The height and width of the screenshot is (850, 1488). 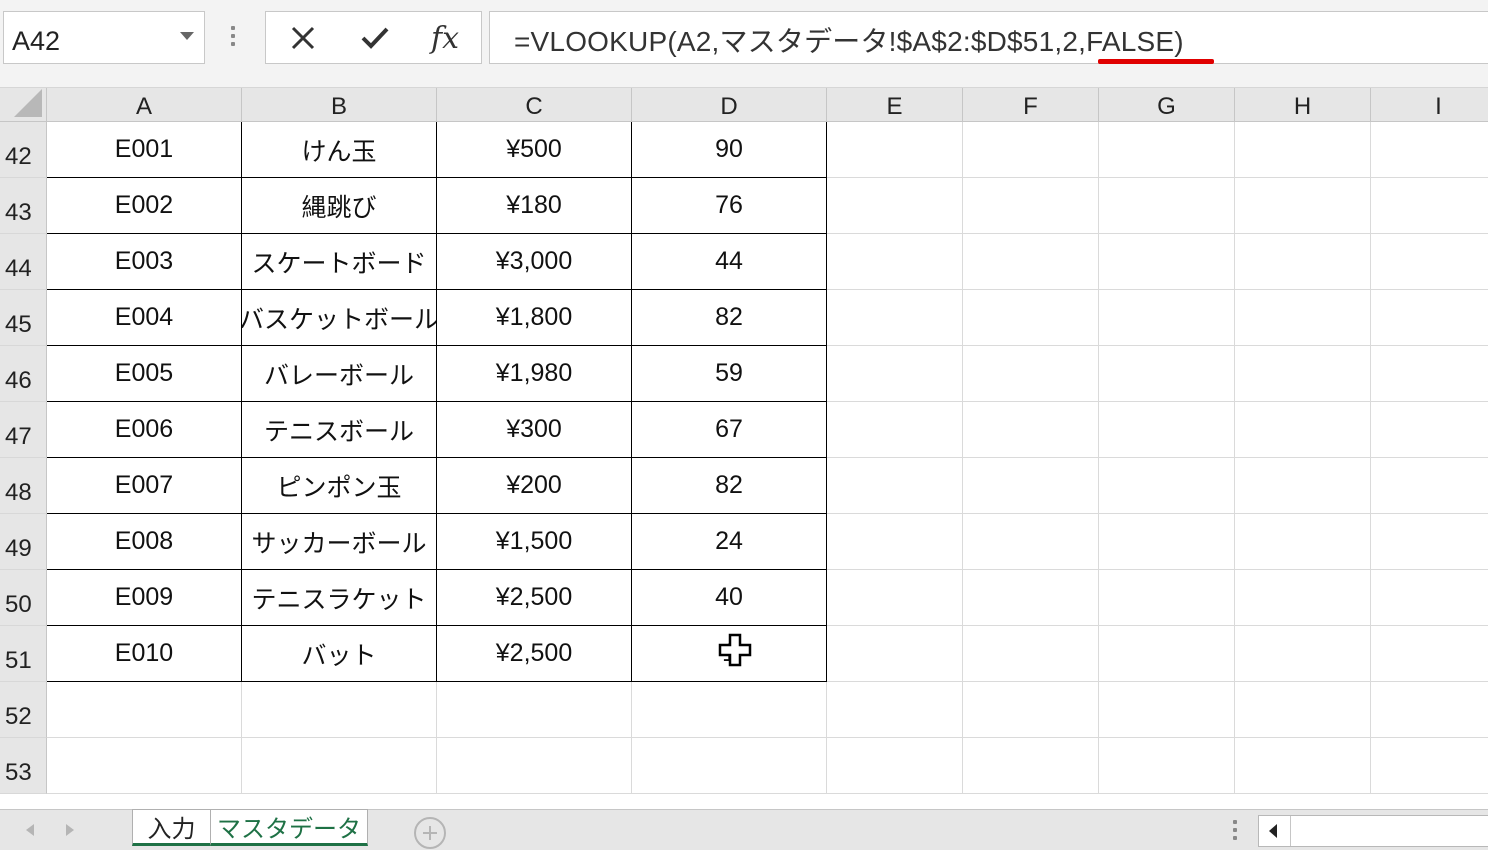 I want to click on cell-f42, so click(x=1031, y=150).